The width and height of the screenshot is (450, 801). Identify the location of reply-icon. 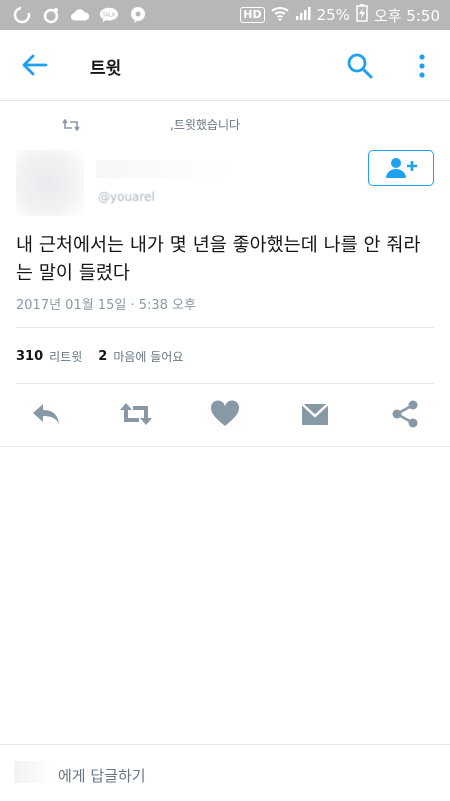
(46, 414).